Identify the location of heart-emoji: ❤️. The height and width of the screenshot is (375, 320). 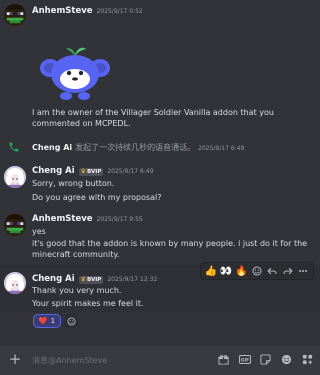
(43, 321).